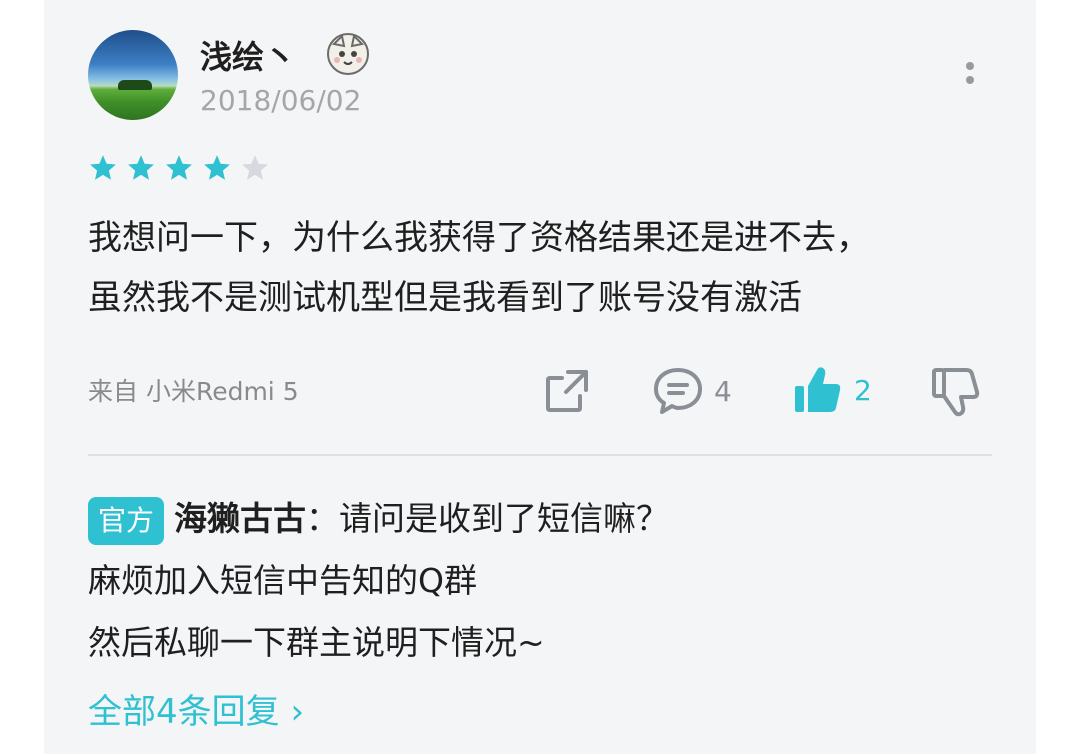 This screenshot has width=1080, height=754. Describe the element at coordinates (255, 168) in the screenshot. I see `star-empty-icon` at that location.